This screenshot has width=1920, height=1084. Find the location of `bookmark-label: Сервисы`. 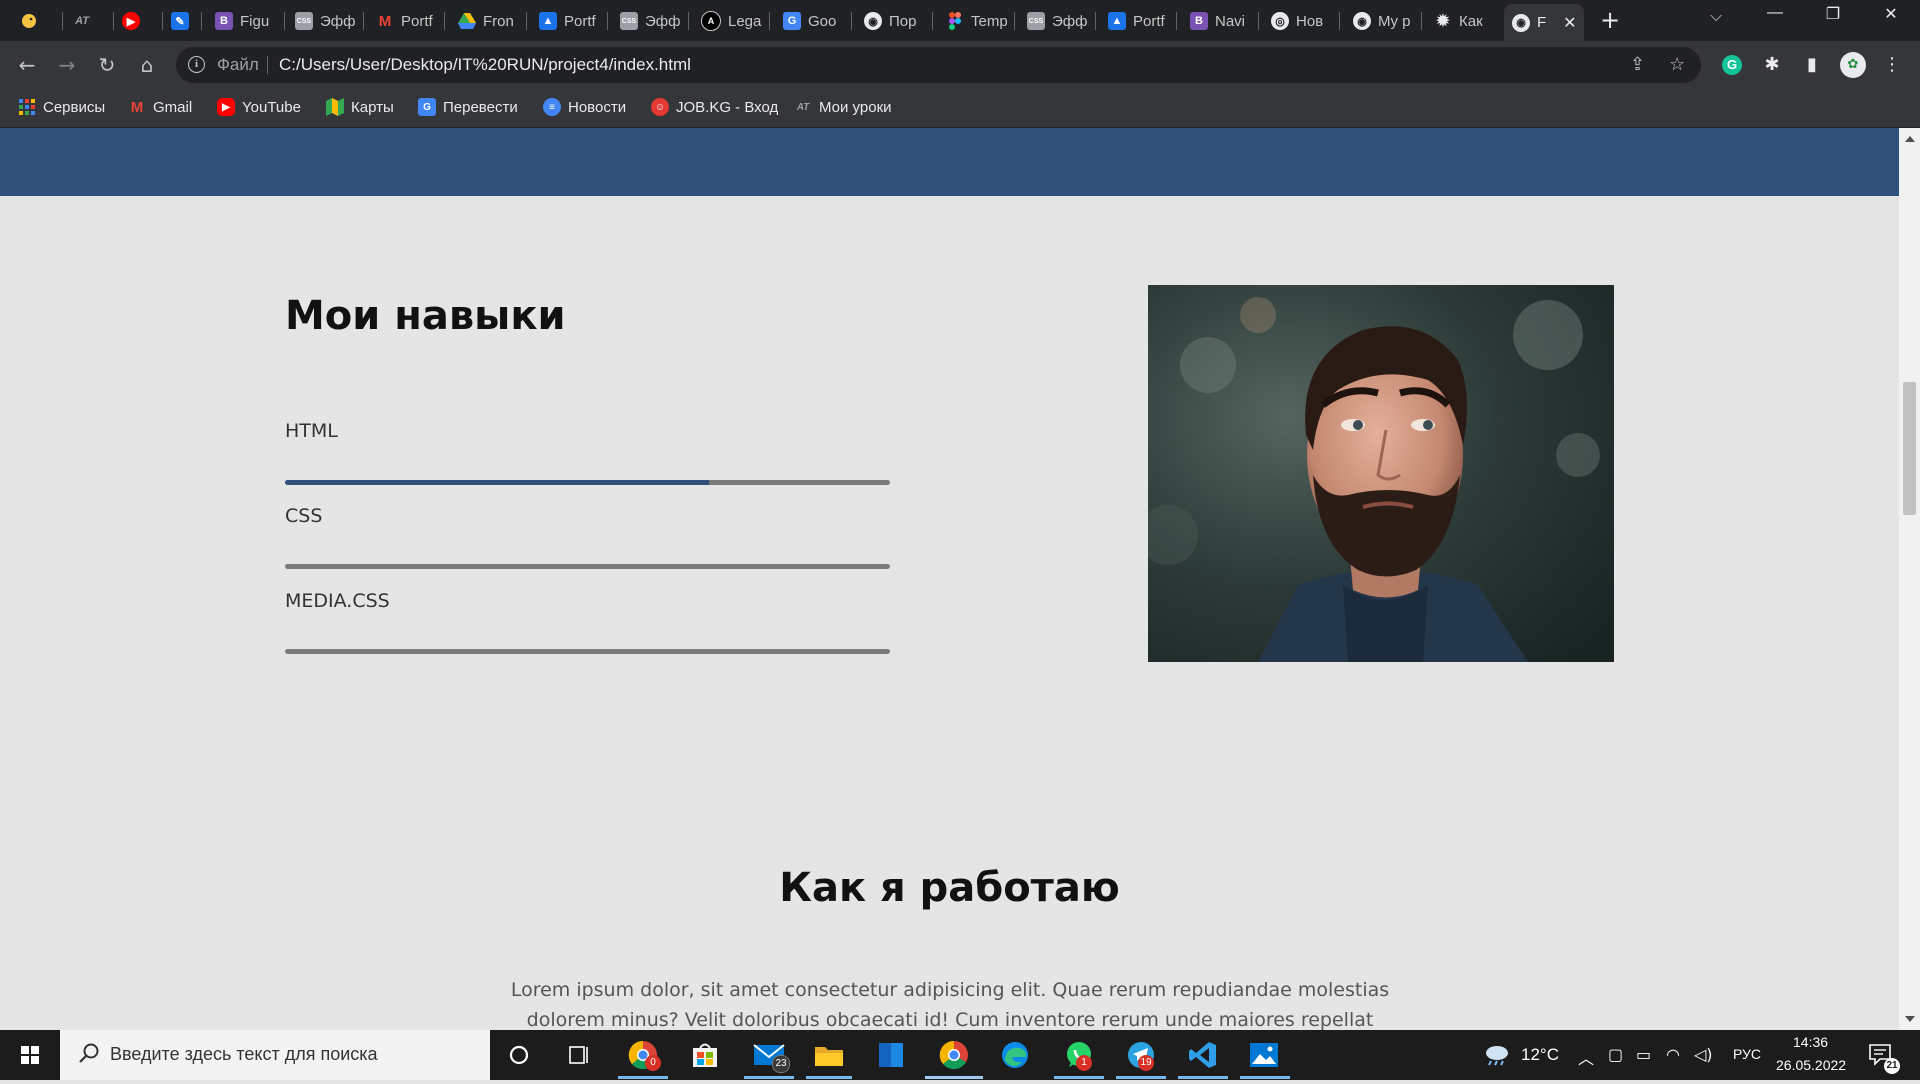

bookmark-label: Сервисы is located at coordinates (74, 107).